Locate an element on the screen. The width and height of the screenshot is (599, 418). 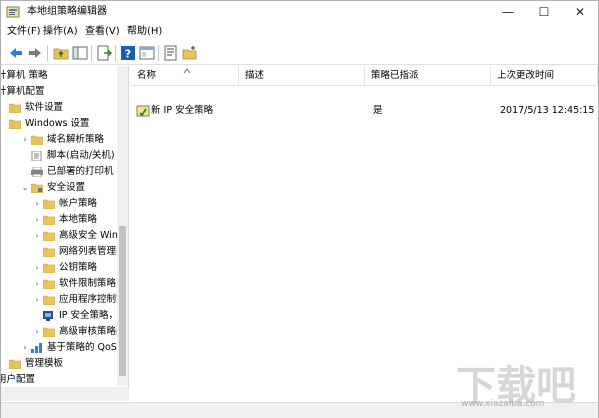
forward-arrow-icon is located at coordinates (35, 53).